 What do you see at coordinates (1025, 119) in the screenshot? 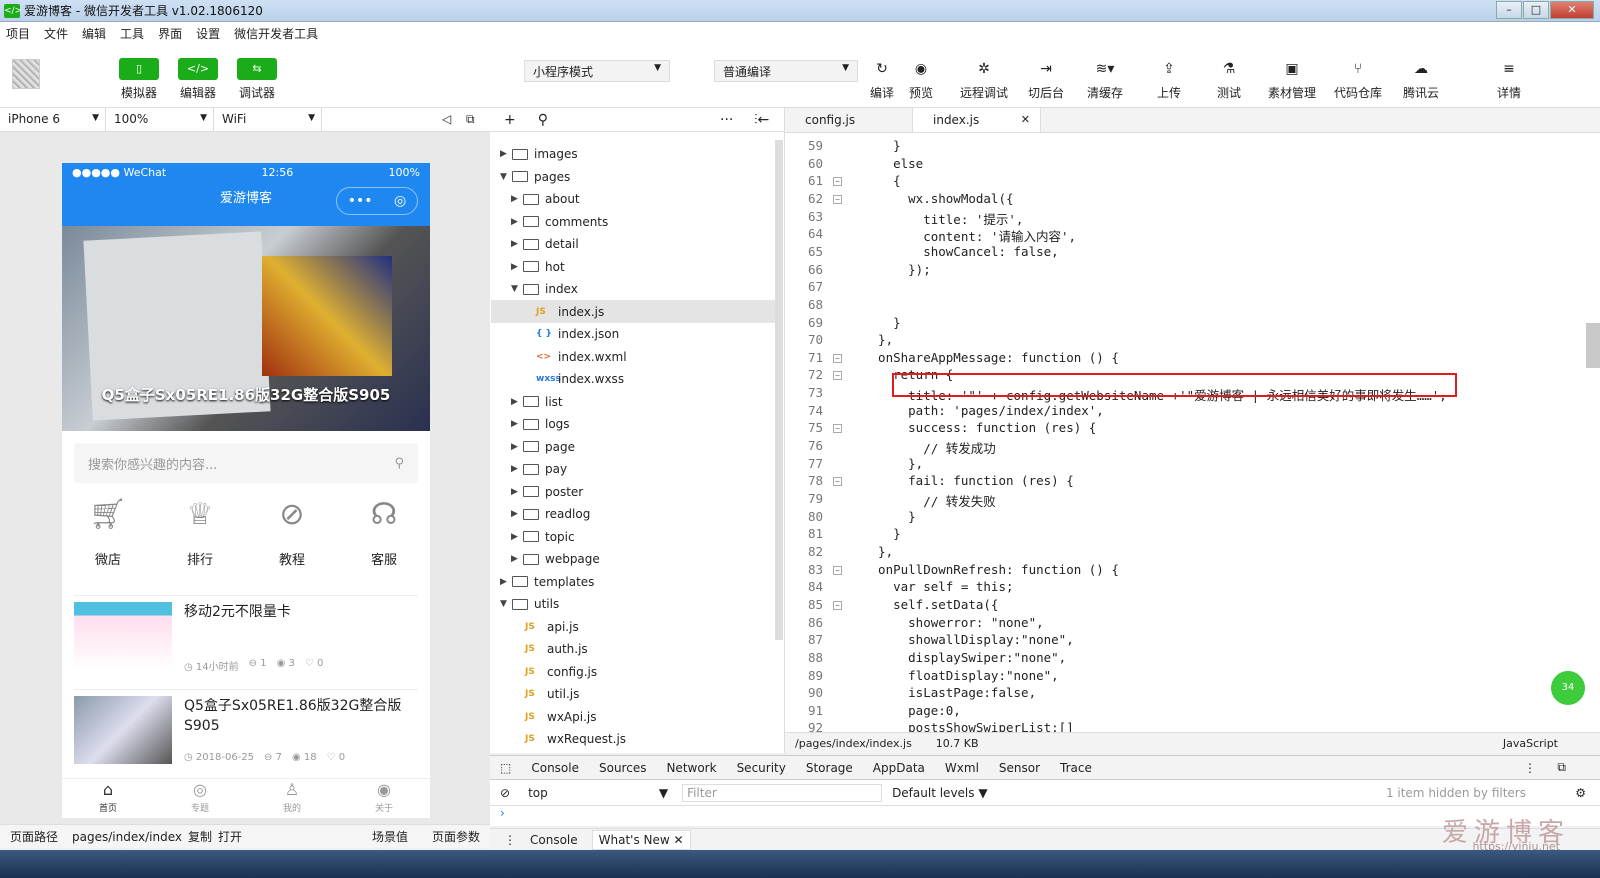
I see `close-icon: ✕` at bounding box center [1025, 119].